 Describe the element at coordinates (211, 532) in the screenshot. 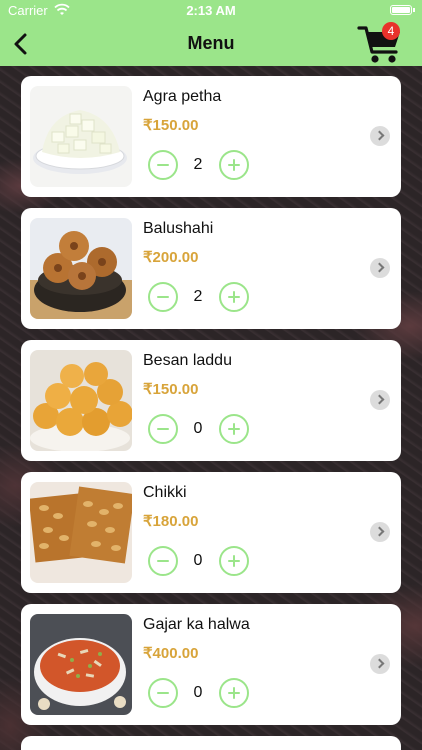

I see `menu-item-card: Chikki ₹180.00 0` at that location.